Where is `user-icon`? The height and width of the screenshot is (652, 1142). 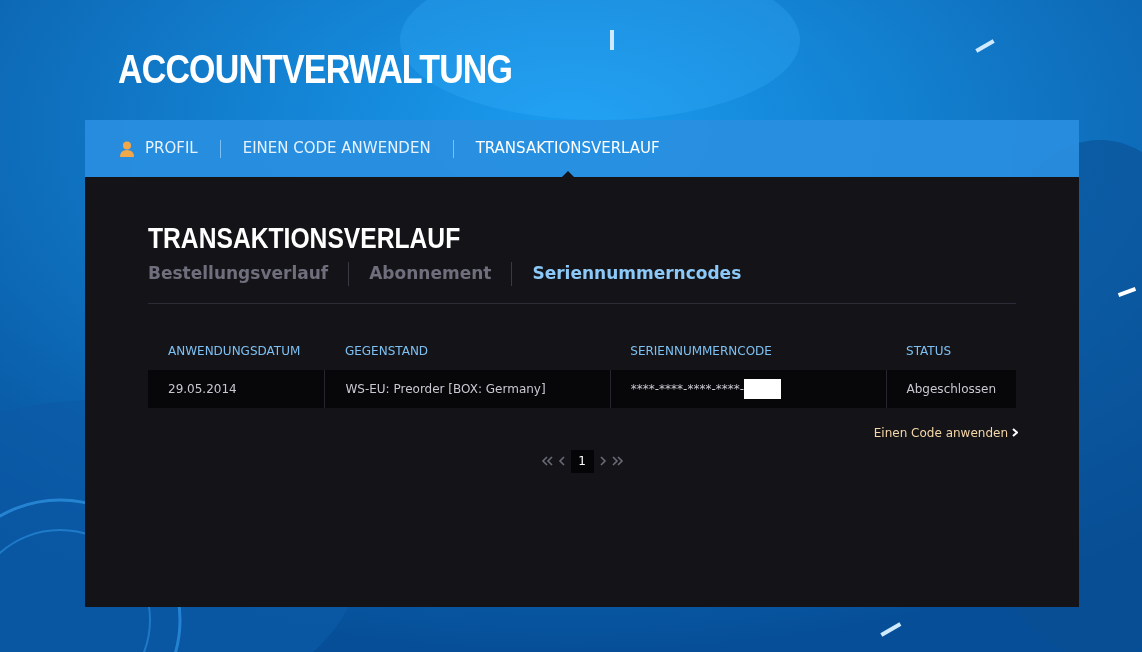 user-icon is located at coordinates (127, 148).